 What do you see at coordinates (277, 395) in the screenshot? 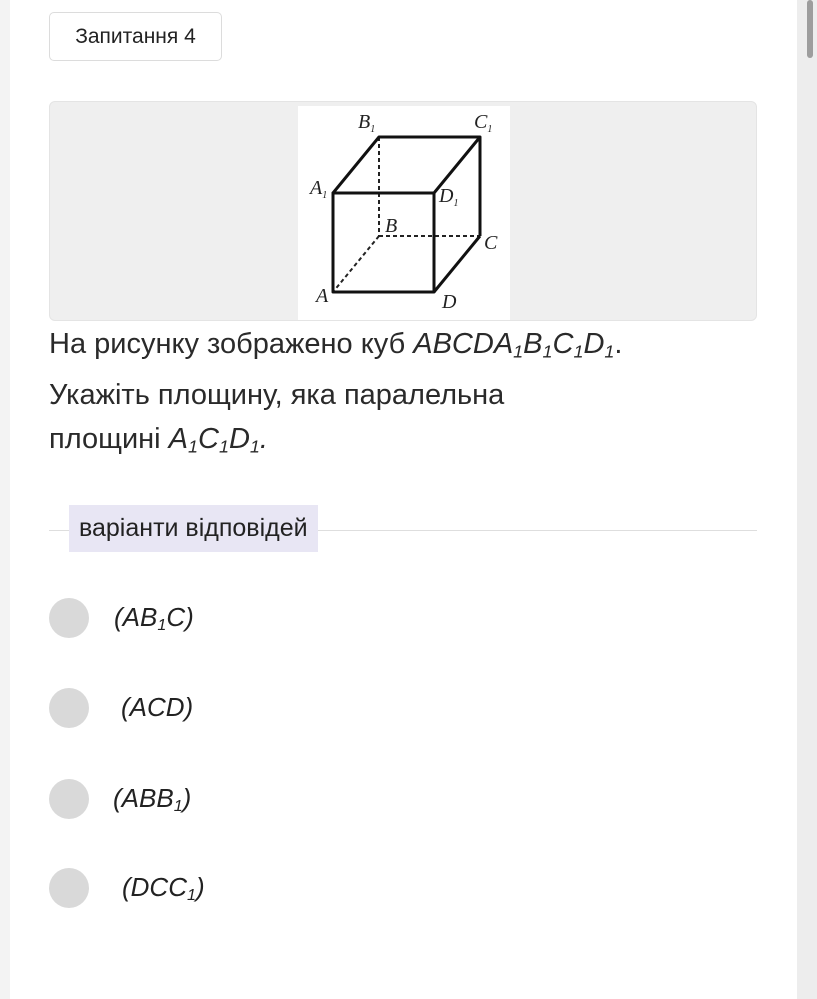
I see `question-line-2: Укажіть площину, яка паралельна` at bounding box center [277, 395].